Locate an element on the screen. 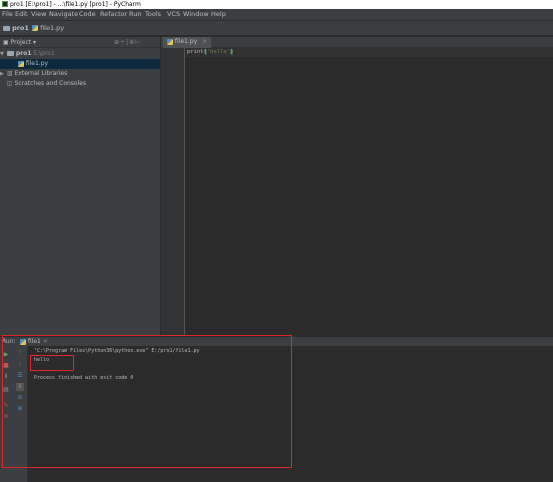 Image resolution: width=553 pixels, height=482 pixels. chevron-down-icon: ▾ is located at coordinates (35, 42).